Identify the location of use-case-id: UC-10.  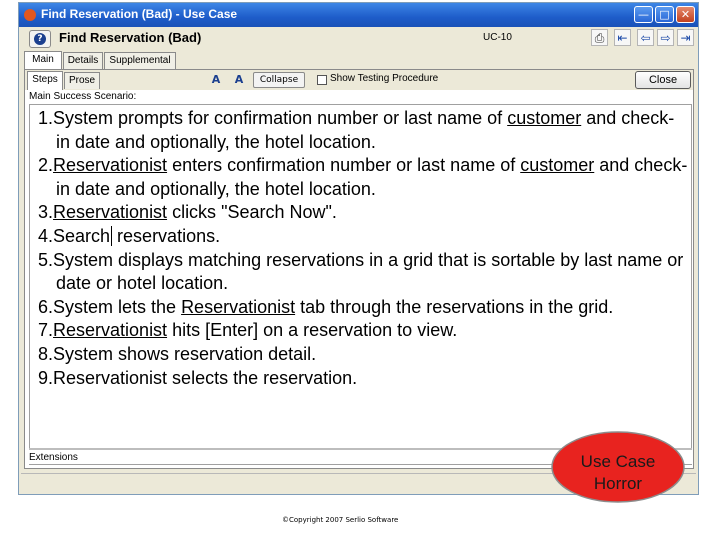
(497, 37).